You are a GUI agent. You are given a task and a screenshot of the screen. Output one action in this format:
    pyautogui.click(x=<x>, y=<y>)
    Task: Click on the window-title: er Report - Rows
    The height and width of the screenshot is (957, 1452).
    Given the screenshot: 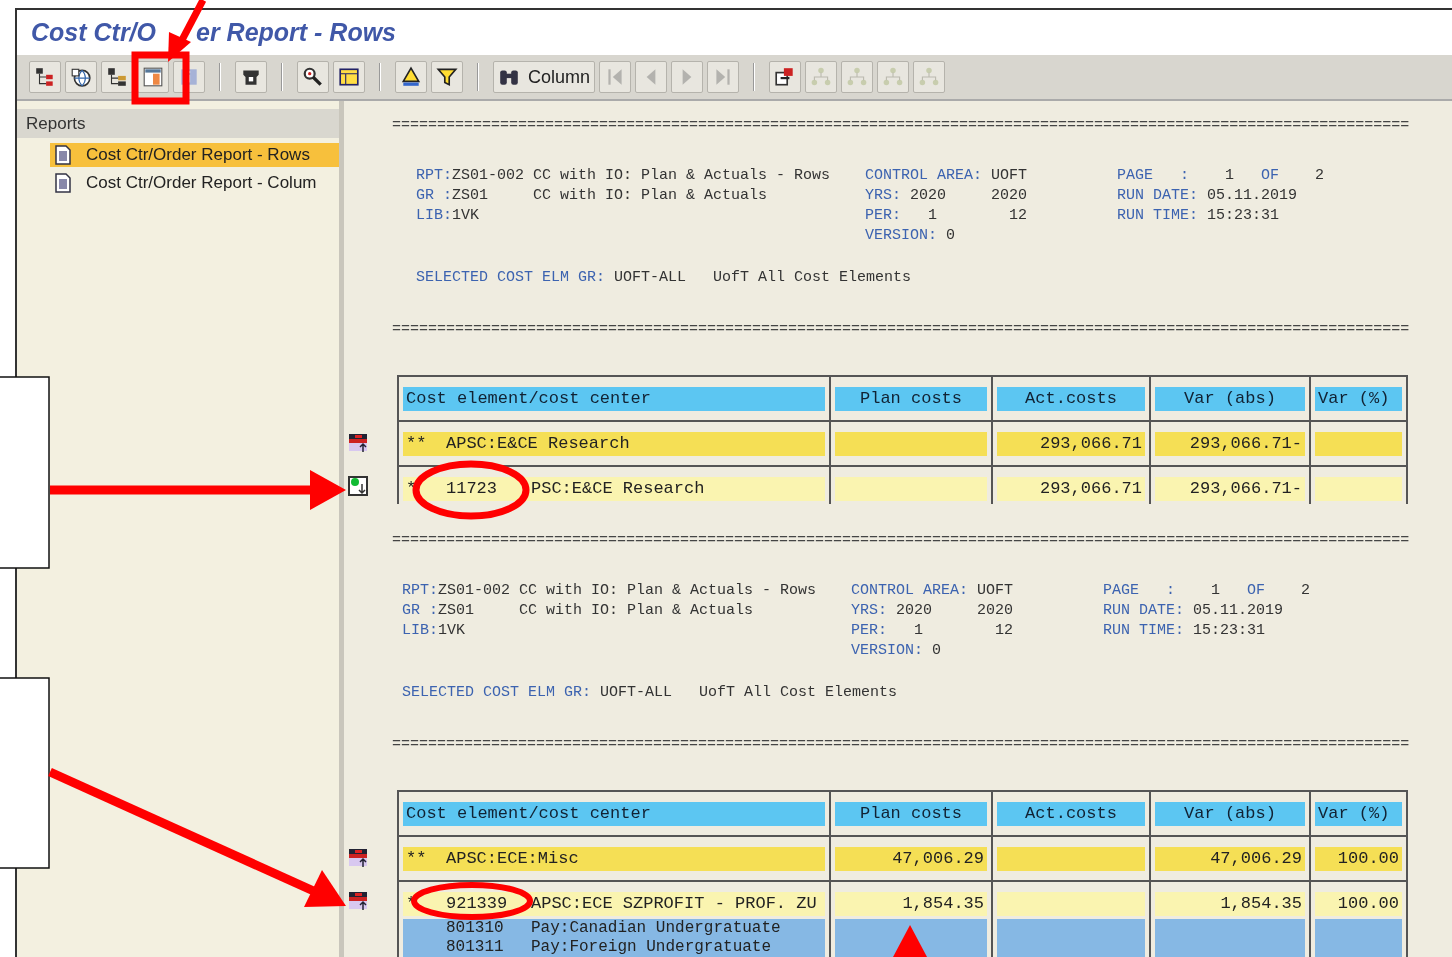 What is the action you would take?
    pyautogui.click(x=296, y=32)
    